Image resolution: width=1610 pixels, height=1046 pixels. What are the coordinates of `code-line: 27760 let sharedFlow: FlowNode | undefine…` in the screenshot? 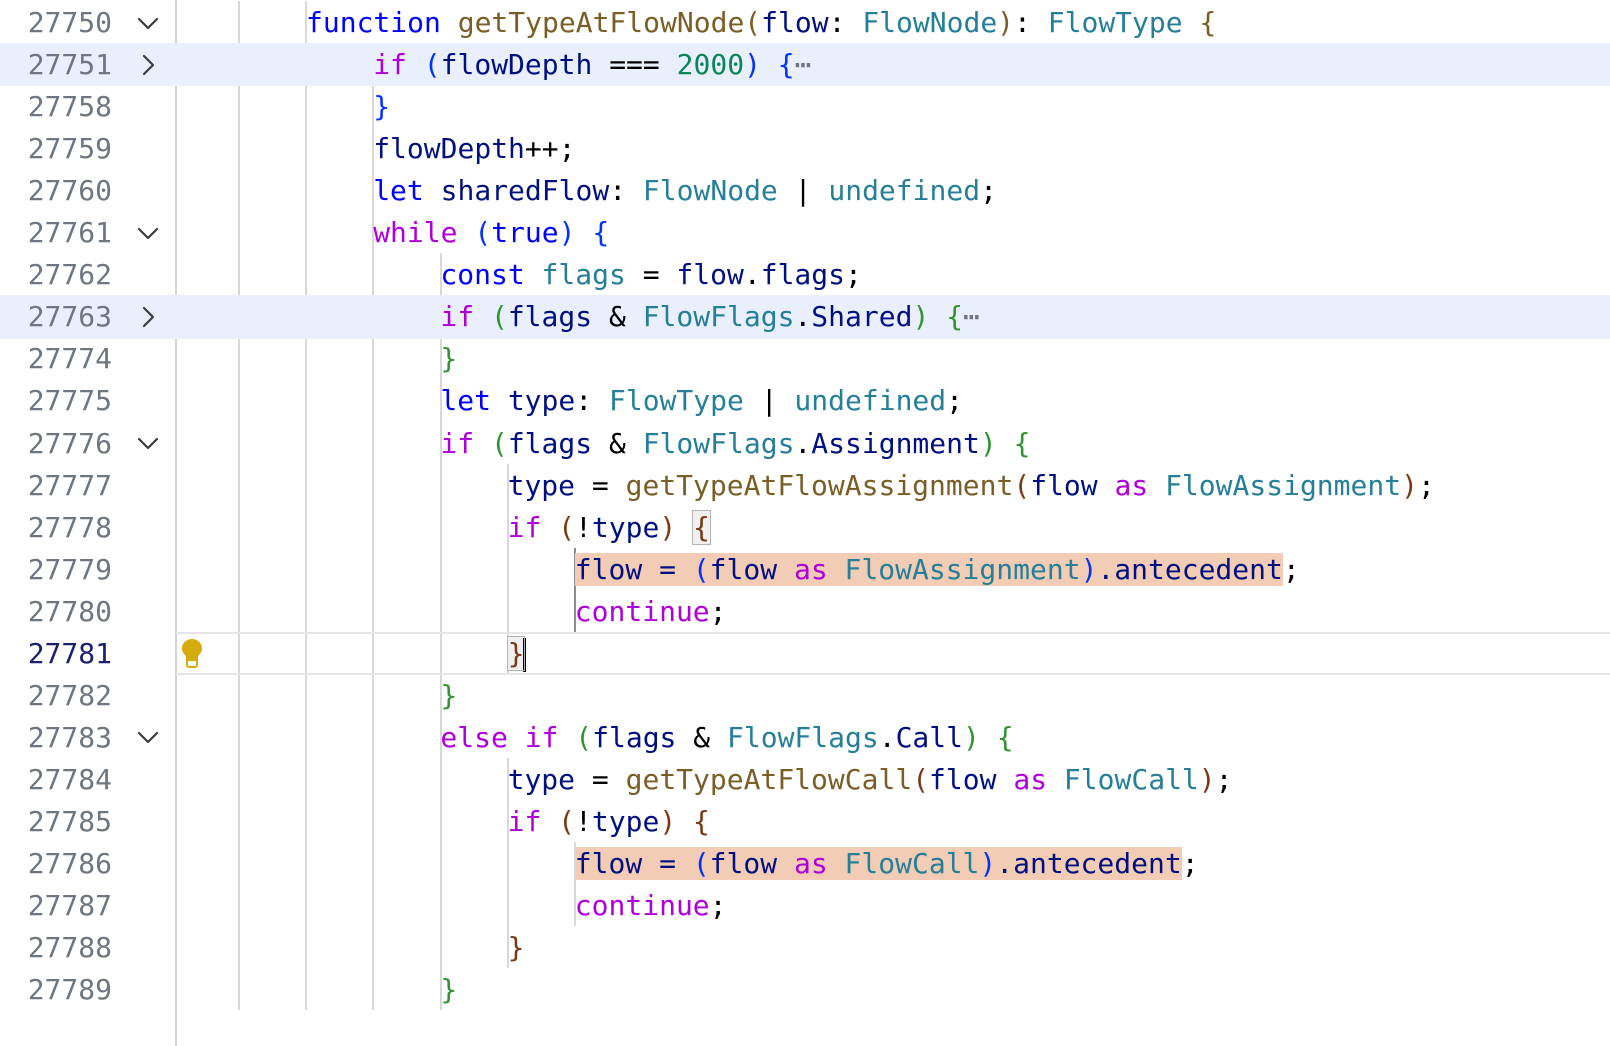 It's located at (805, 190).